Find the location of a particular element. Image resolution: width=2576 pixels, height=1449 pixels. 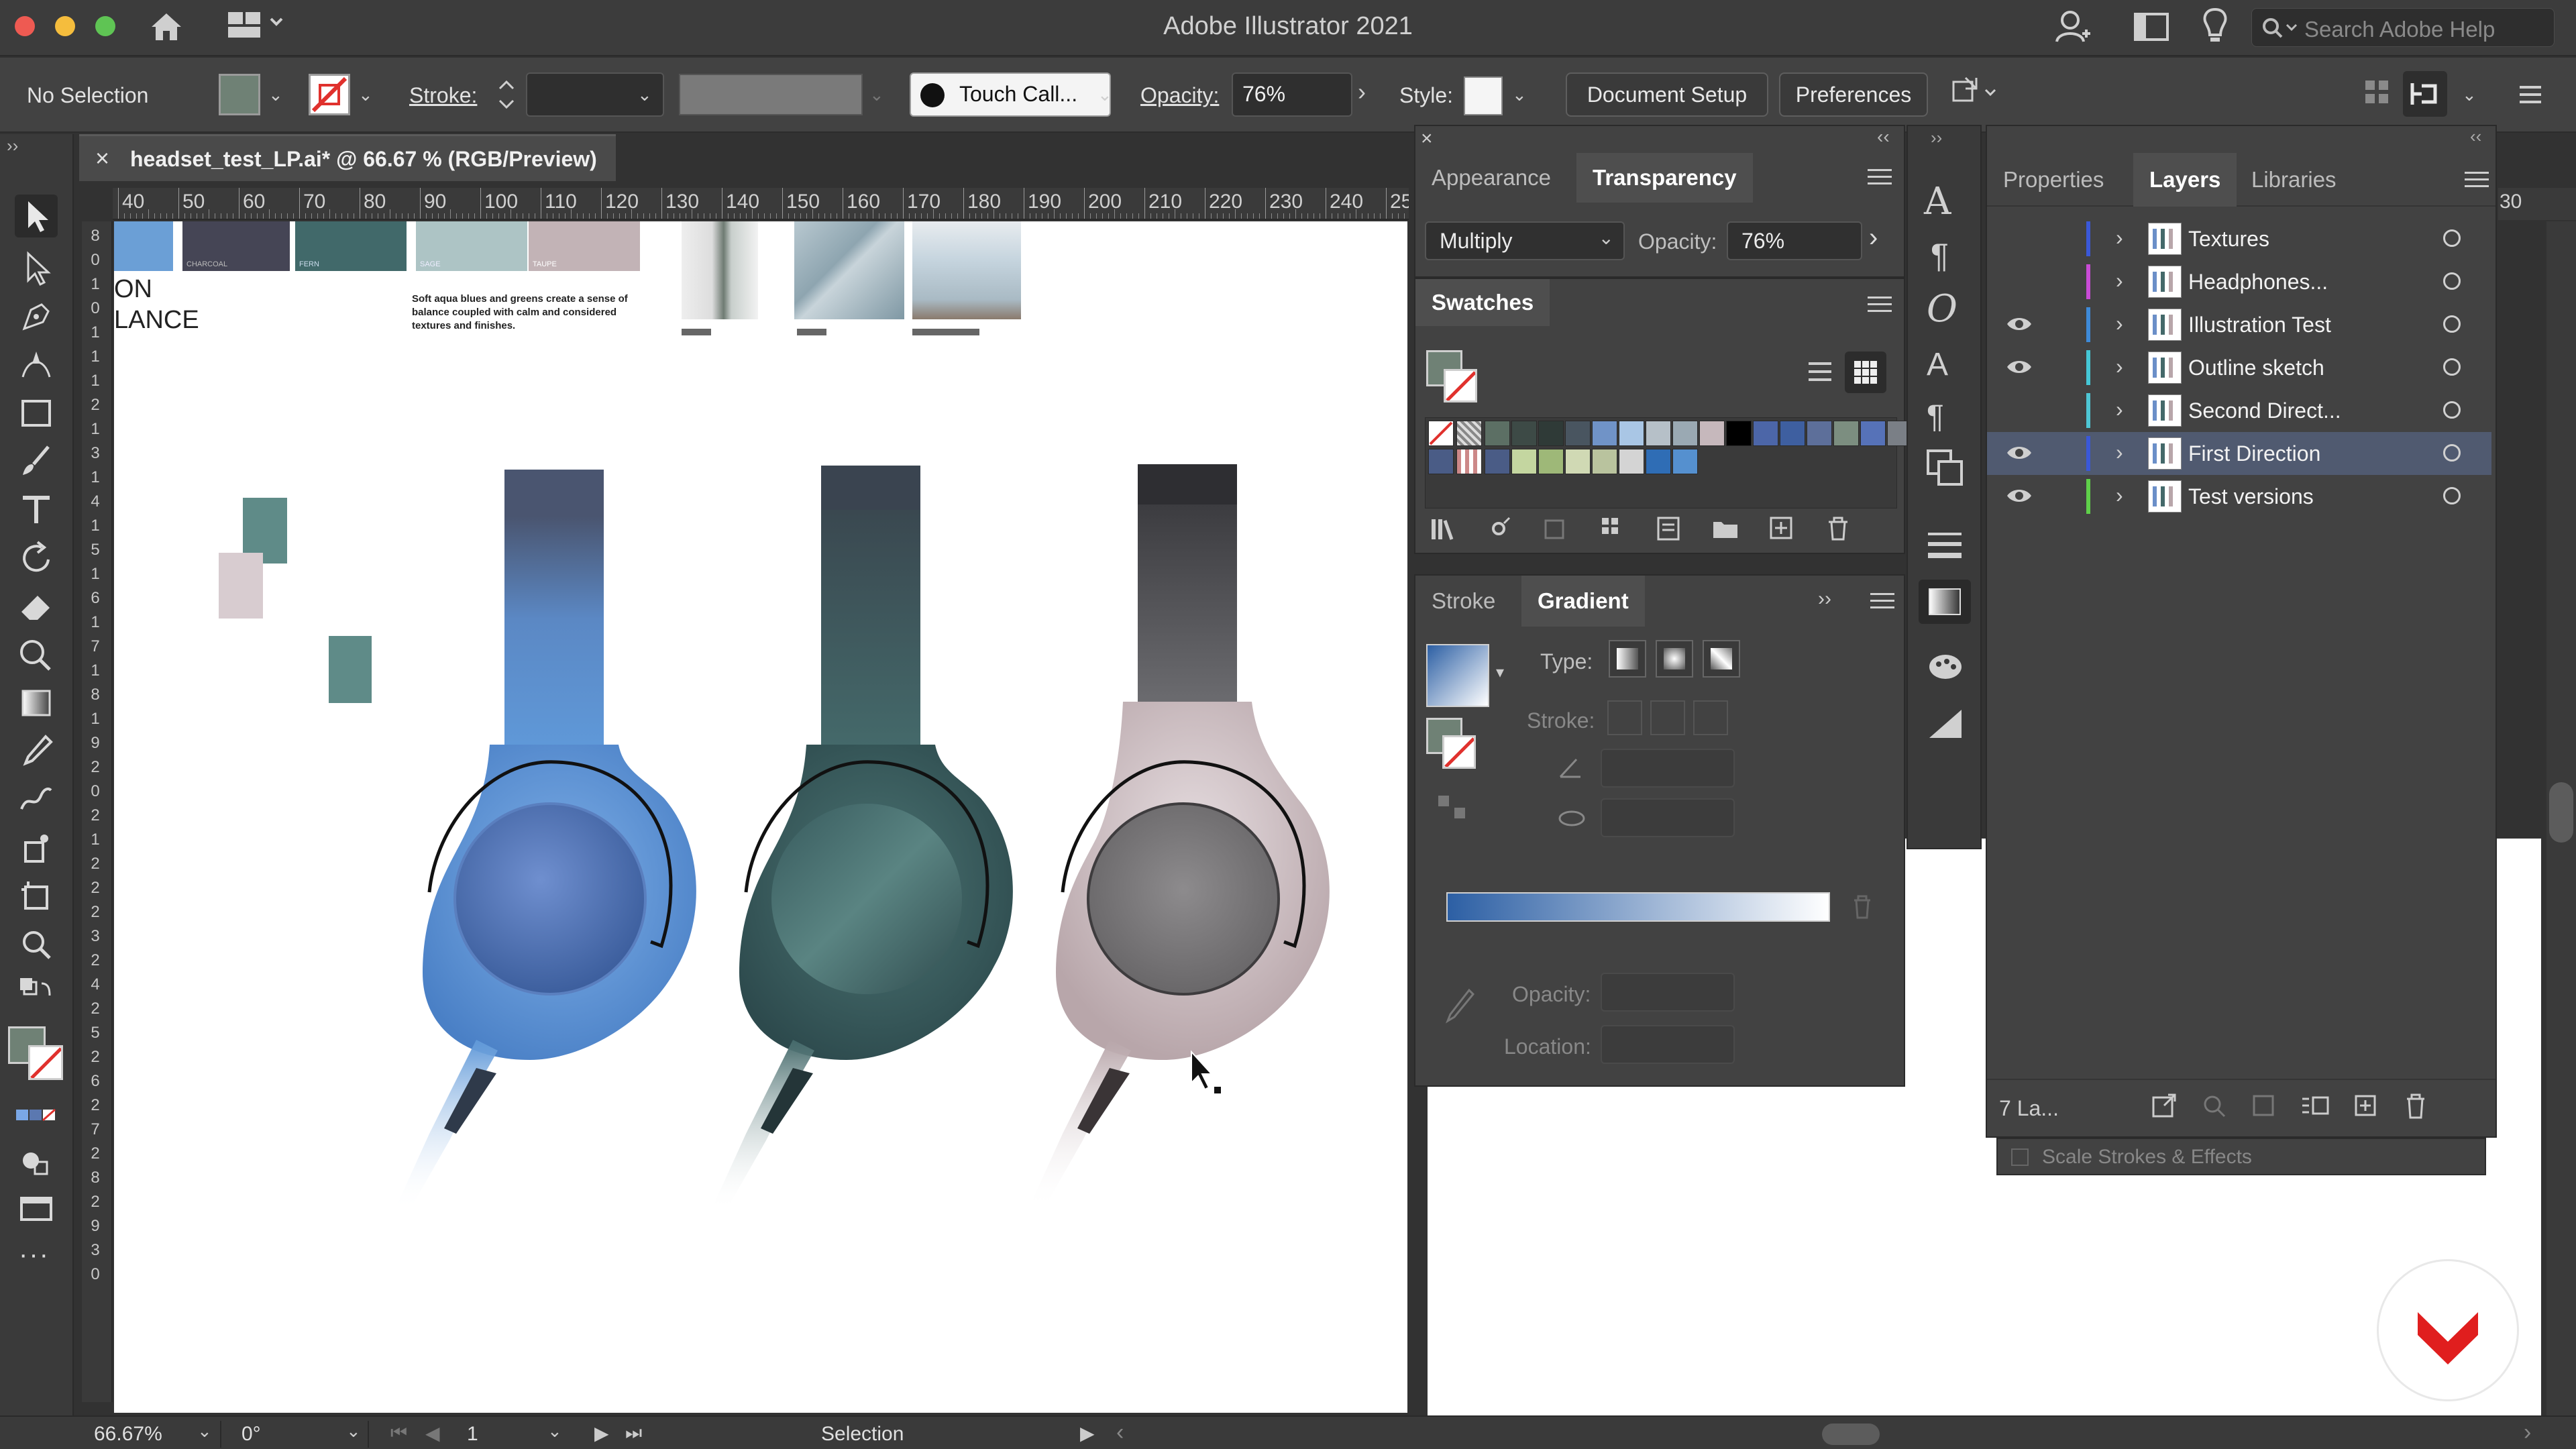

fill-color-swatch is located at coordinates (239, 94).